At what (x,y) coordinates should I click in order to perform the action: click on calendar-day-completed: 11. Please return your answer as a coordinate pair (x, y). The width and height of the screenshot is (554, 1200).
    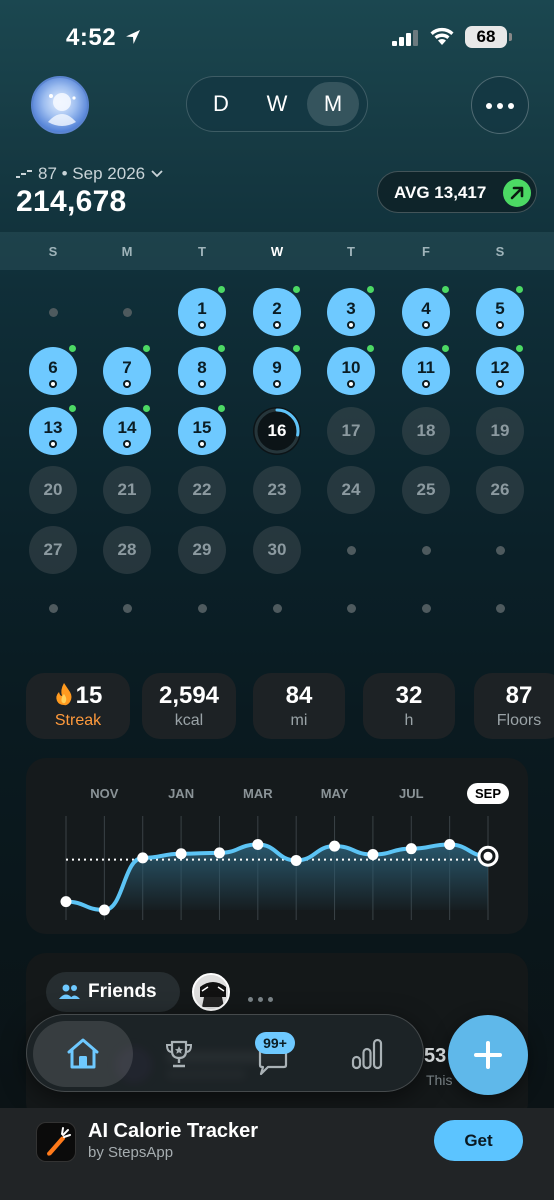
    Looking at the image, I should click on (426, 370).